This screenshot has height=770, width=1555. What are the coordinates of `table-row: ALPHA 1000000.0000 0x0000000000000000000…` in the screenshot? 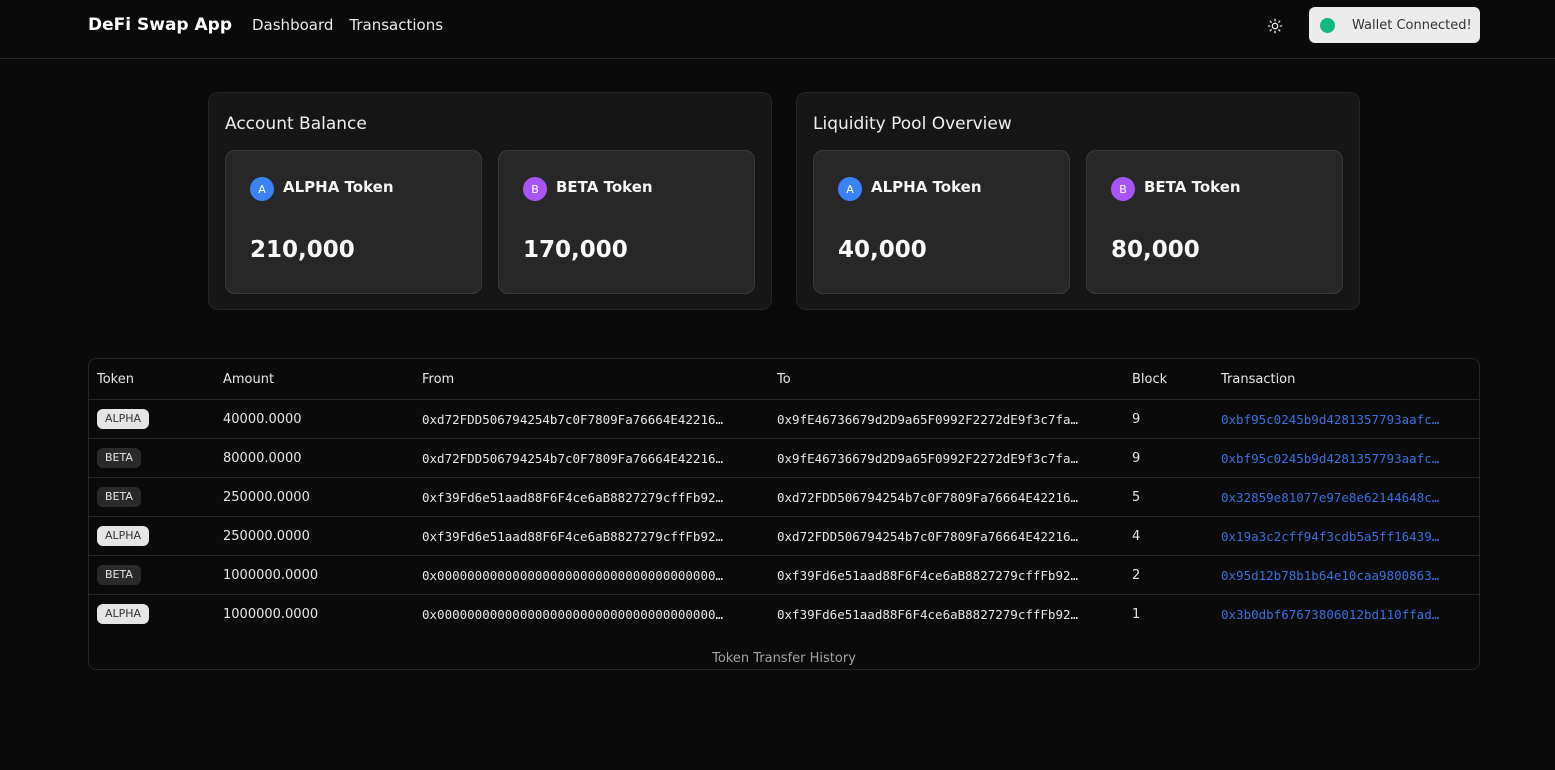 It's located at (784, 614).